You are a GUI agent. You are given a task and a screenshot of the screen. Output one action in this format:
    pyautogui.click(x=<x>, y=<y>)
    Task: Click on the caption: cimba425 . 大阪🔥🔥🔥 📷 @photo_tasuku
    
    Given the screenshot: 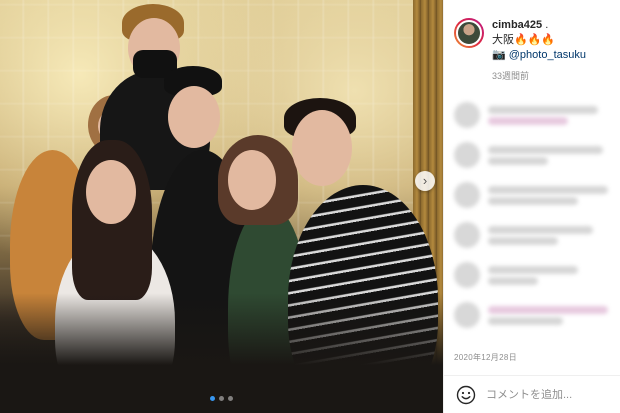 What is the action you would take?
    pyautogui.click(x=539, y=40)
    